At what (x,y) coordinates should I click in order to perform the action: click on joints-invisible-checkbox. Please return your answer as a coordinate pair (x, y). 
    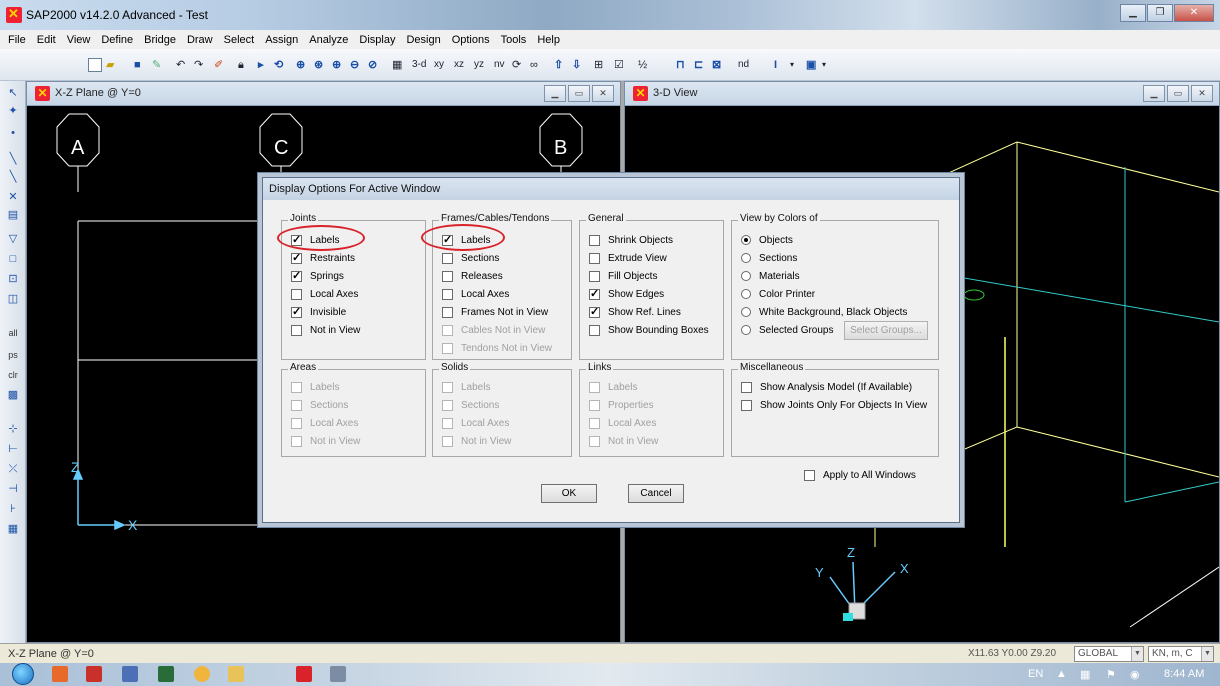
    Looking at the image, I should click on (296, 311).